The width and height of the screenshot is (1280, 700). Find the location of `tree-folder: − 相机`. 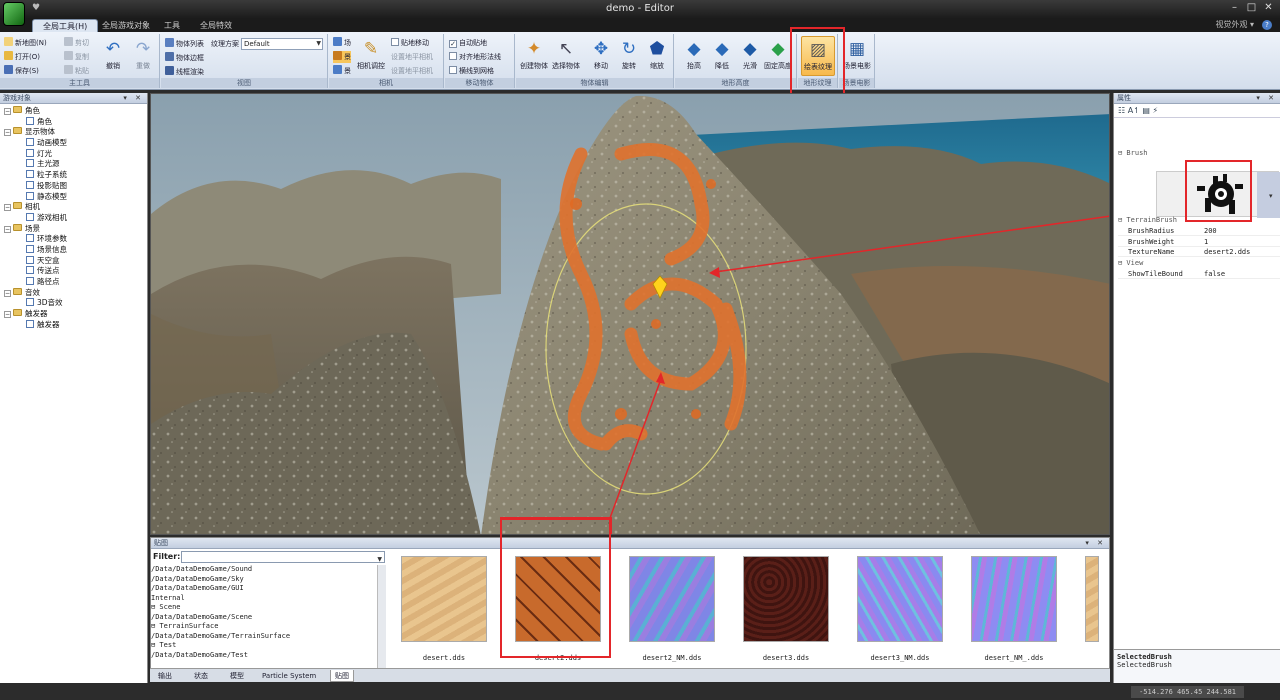

tree-folder: − 相机 is located at coordinates (73, 207).